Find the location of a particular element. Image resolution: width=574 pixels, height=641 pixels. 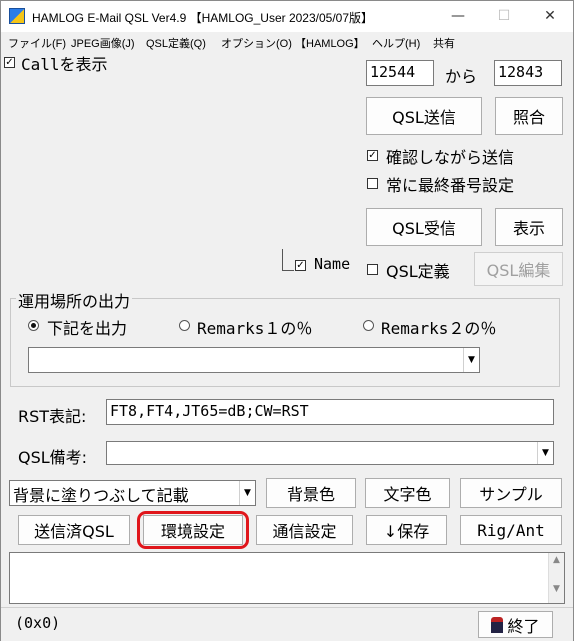

qsl-note-label: QSL備考: is located at coordinates (53, 457).